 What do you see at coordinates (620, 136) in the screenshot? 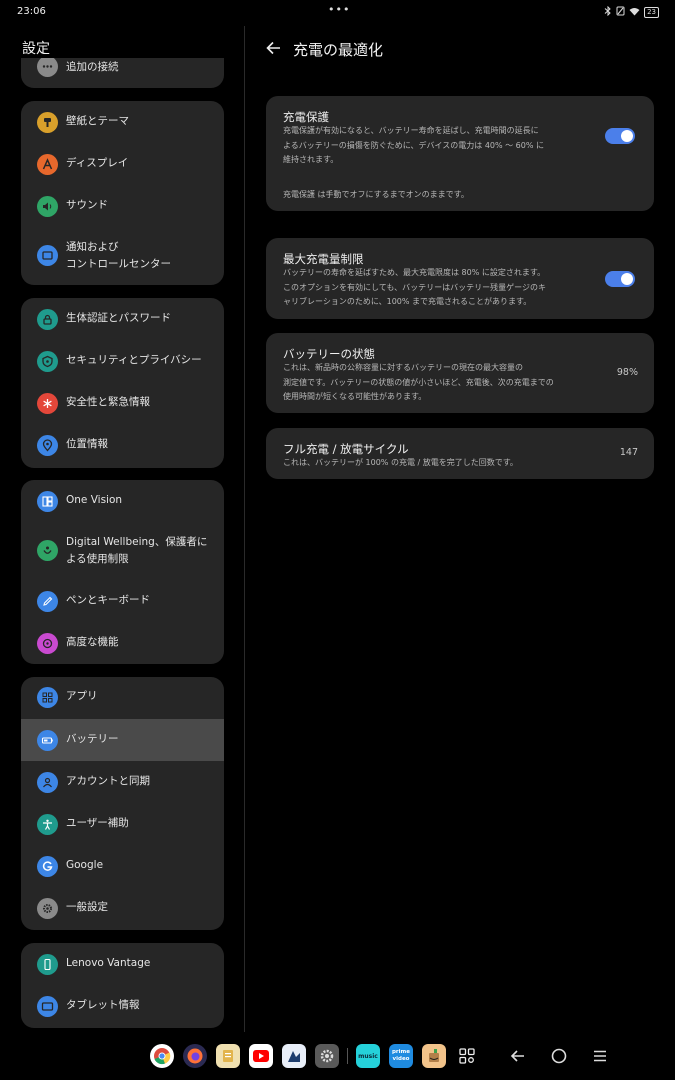
I see `charge-protection-toggle` at bounding box center [620, 136].